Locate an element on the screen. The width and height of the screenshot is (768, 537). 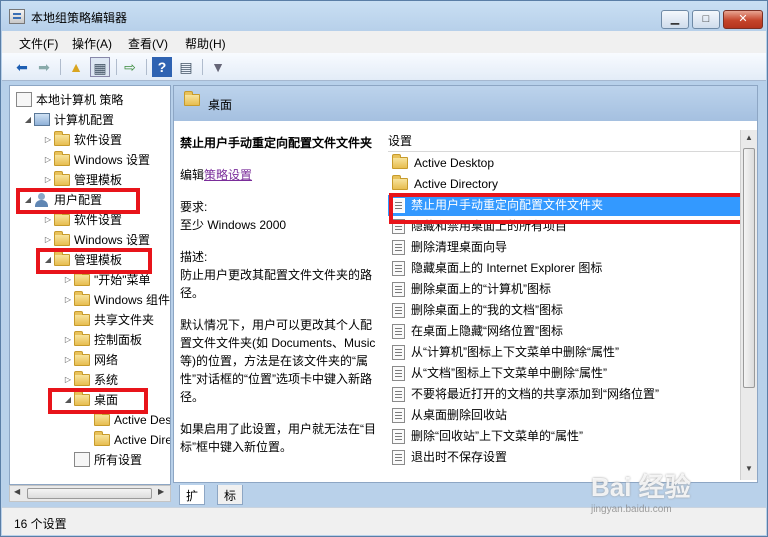
export-list-icon: ⇨ is located at coordinates (130, 67).